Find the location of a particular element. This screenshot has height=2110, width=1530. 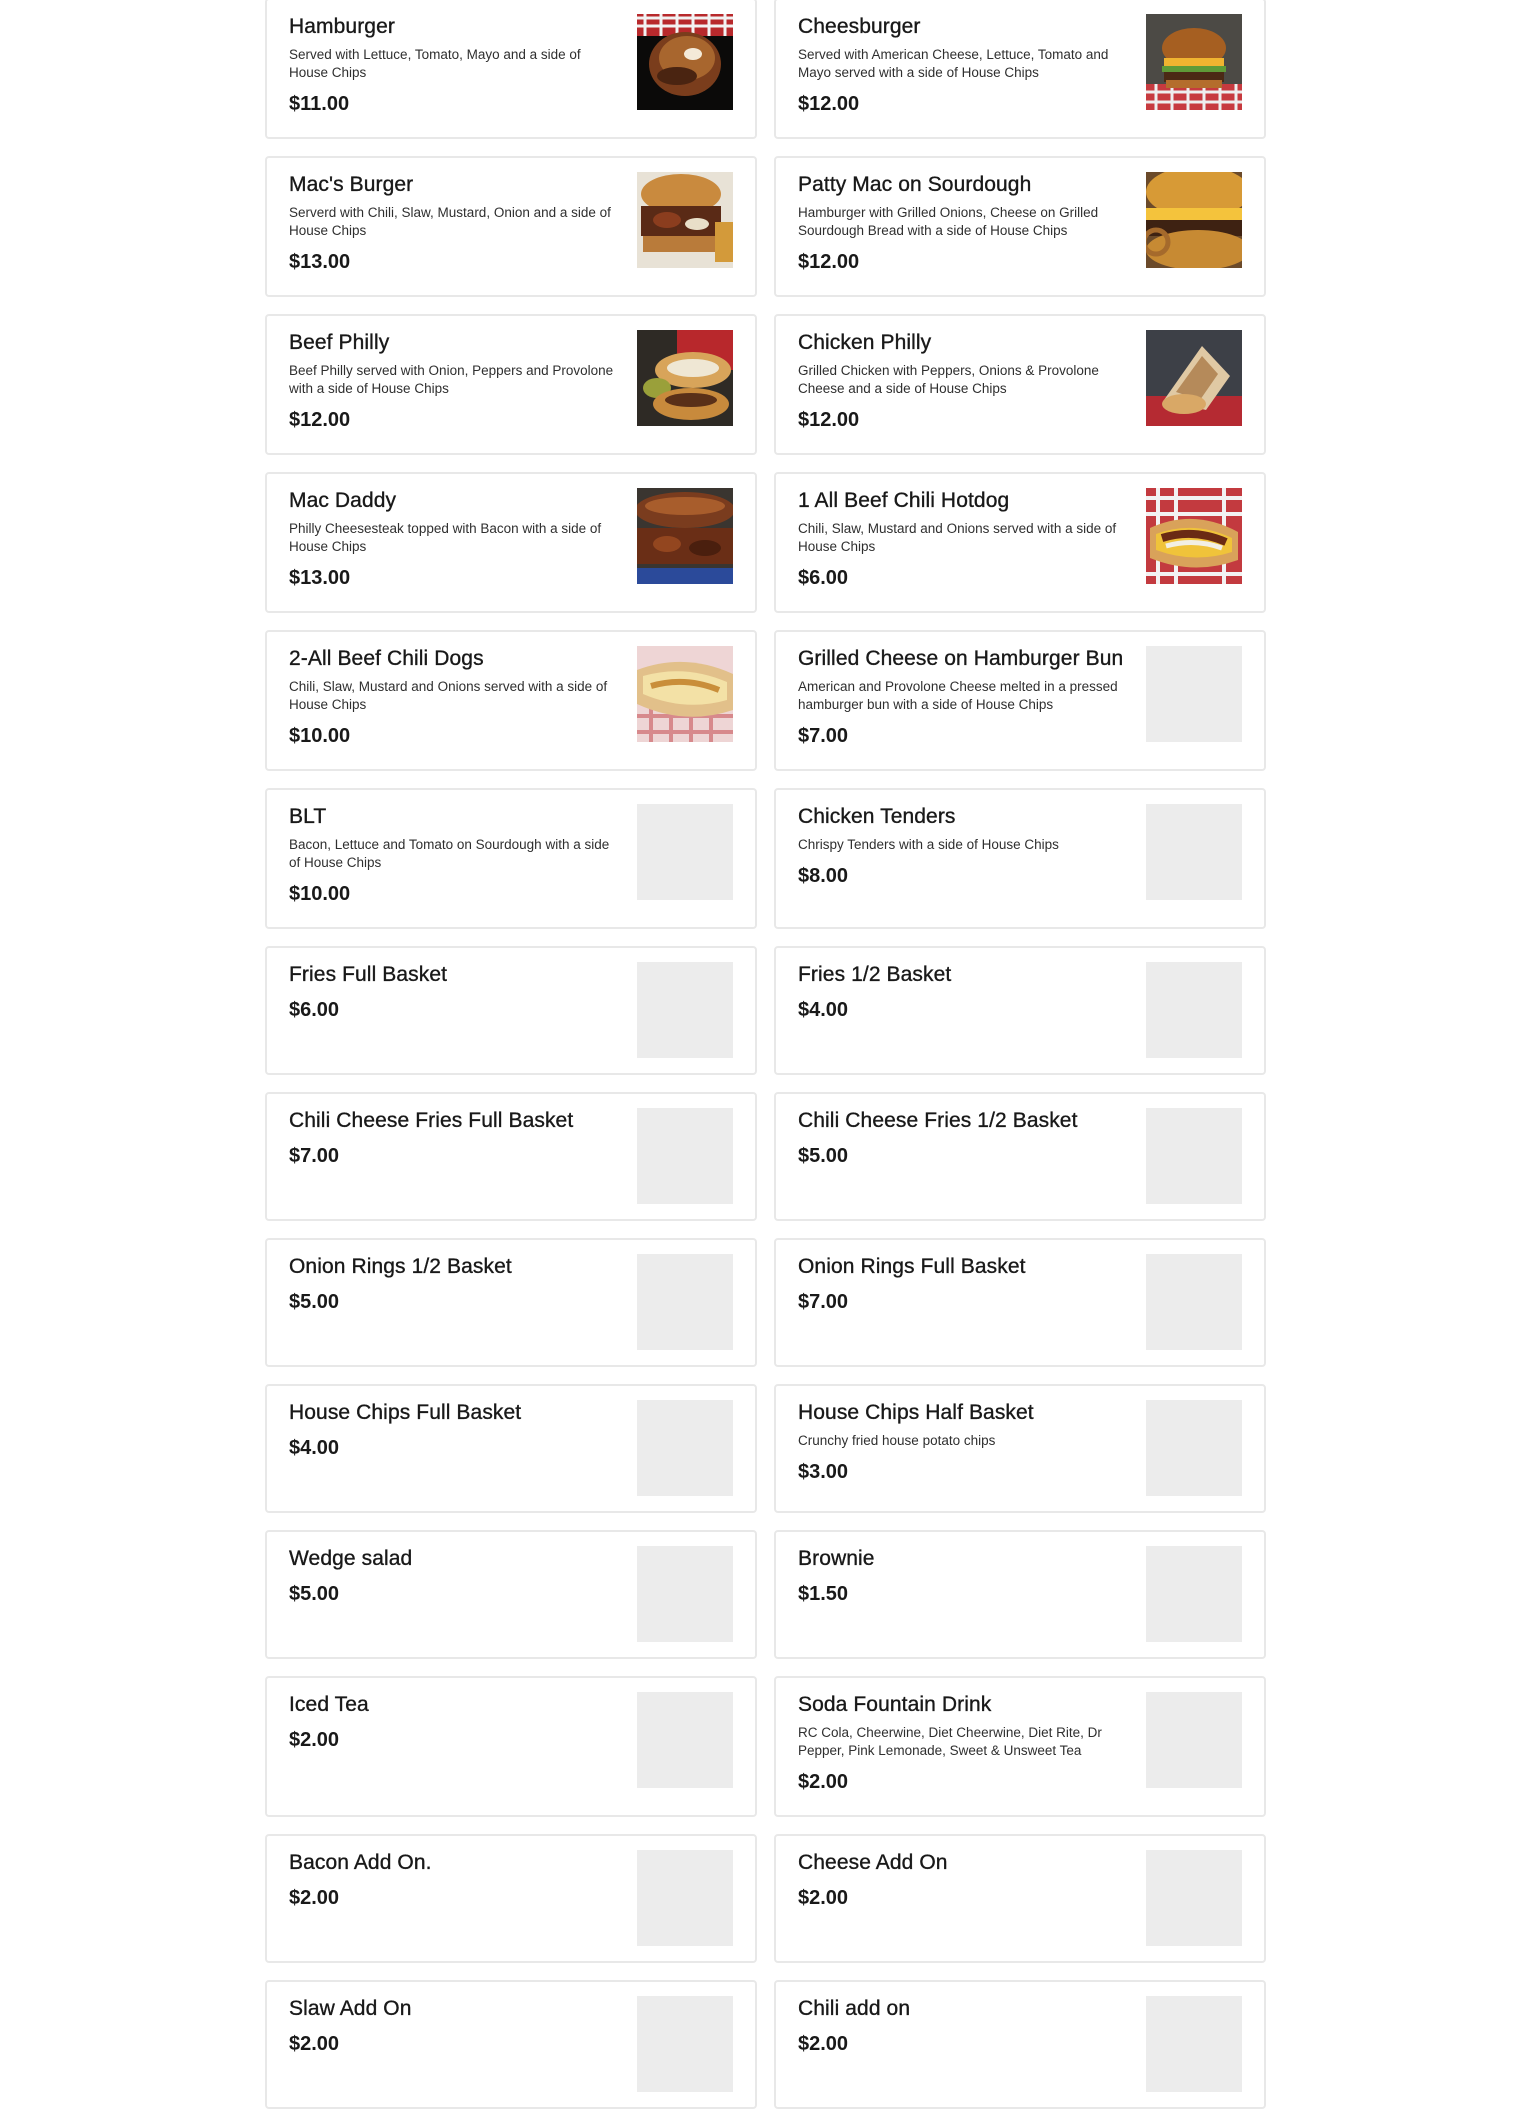

menu-item-name: Onion Rings 1/2 Basket is located at coordinates (400, 1266).